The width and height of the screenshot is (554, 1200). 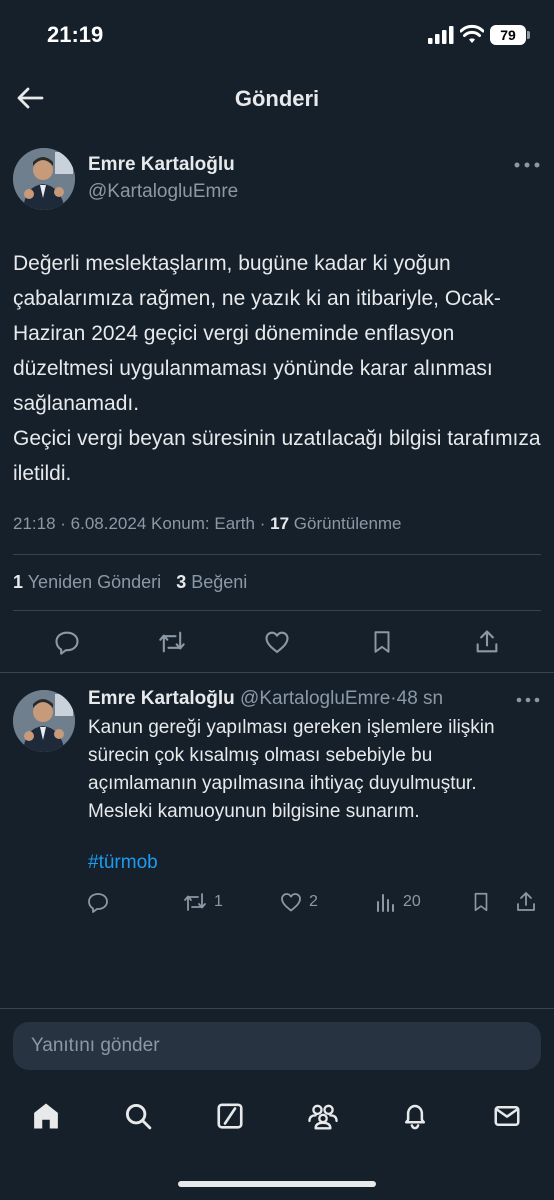 I want to click on like-button, so click(x=277, y=642).